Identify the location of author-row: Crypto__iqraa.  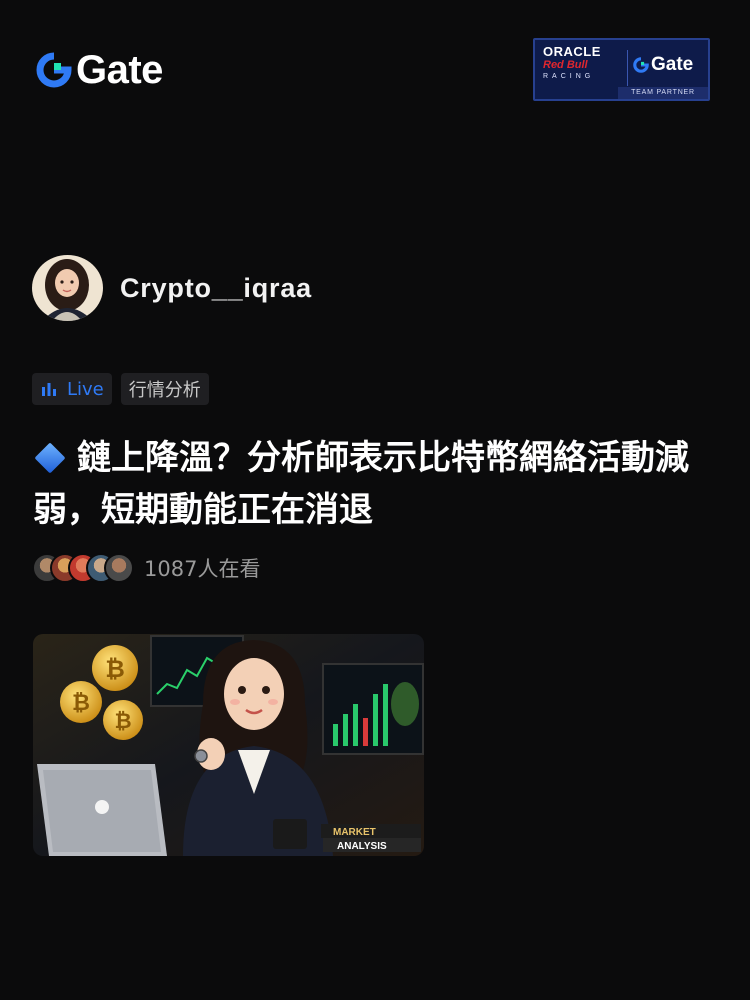
(172, 288).